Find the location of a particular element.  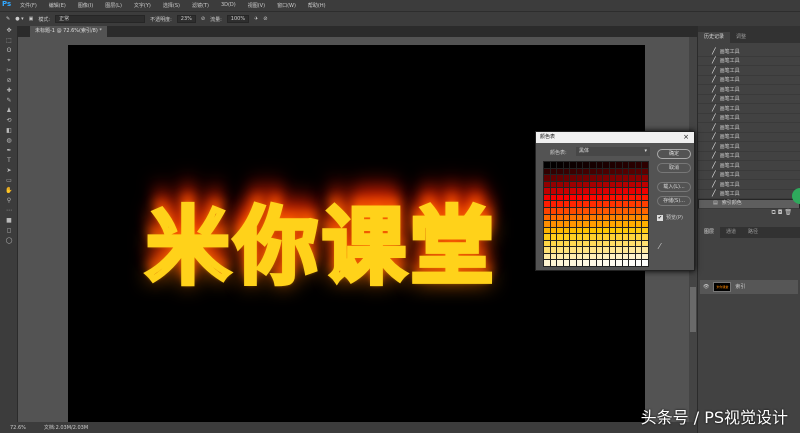

cancel-button: 取消 is located at coordinates (674, 168).